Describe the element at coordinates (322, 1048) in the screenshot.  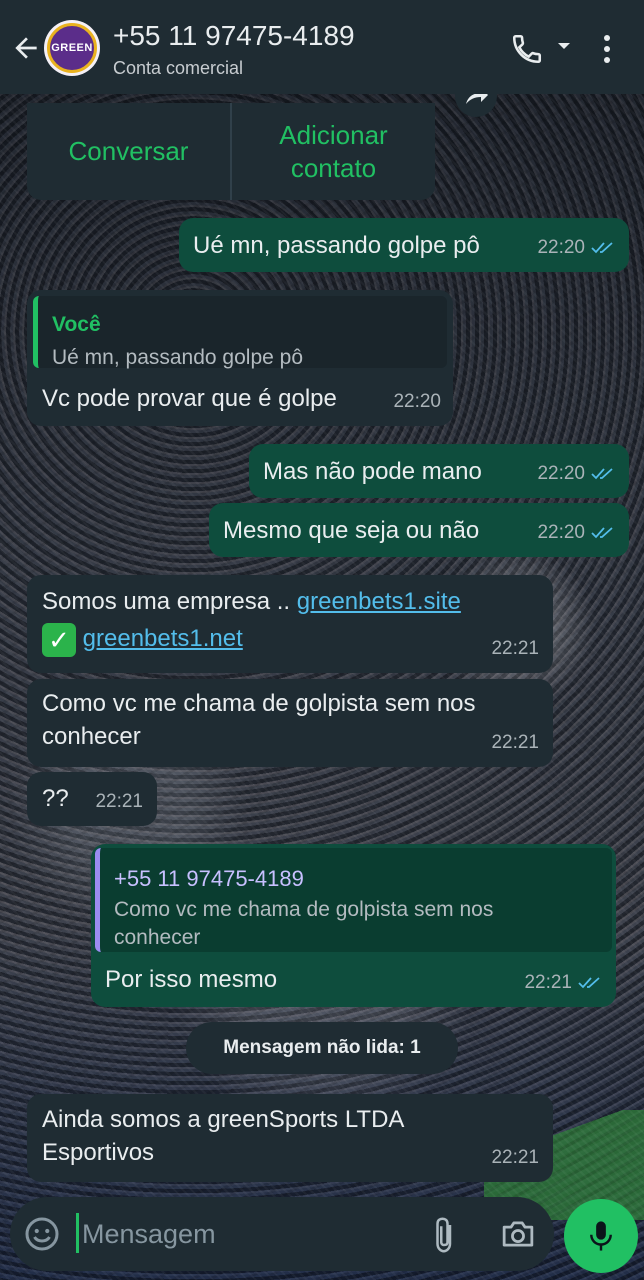
I see `unread-banner: Mensagem não lida: 1` at that location.